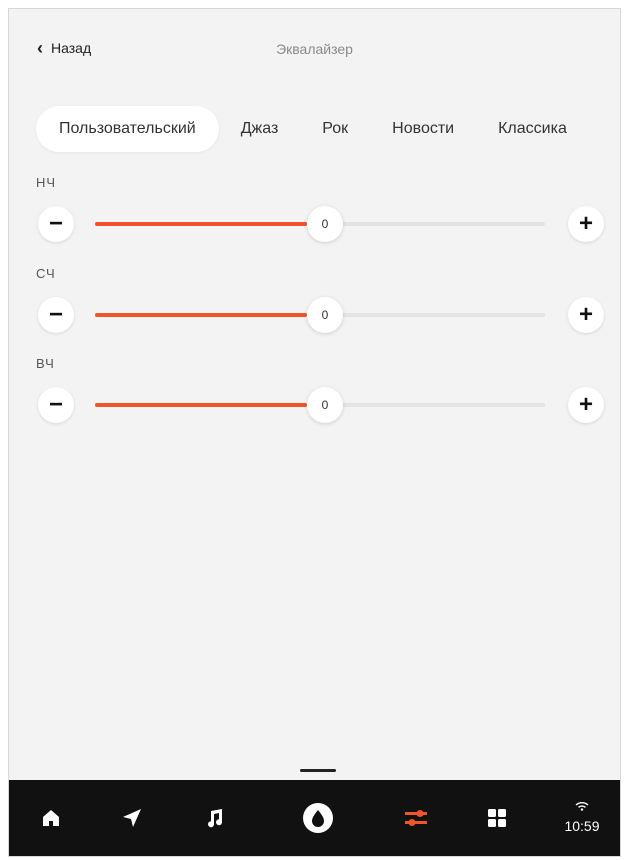  Describe the element at coordinates (335, 129) in the screenshot. I see `tab-rock: Рок` at that location.